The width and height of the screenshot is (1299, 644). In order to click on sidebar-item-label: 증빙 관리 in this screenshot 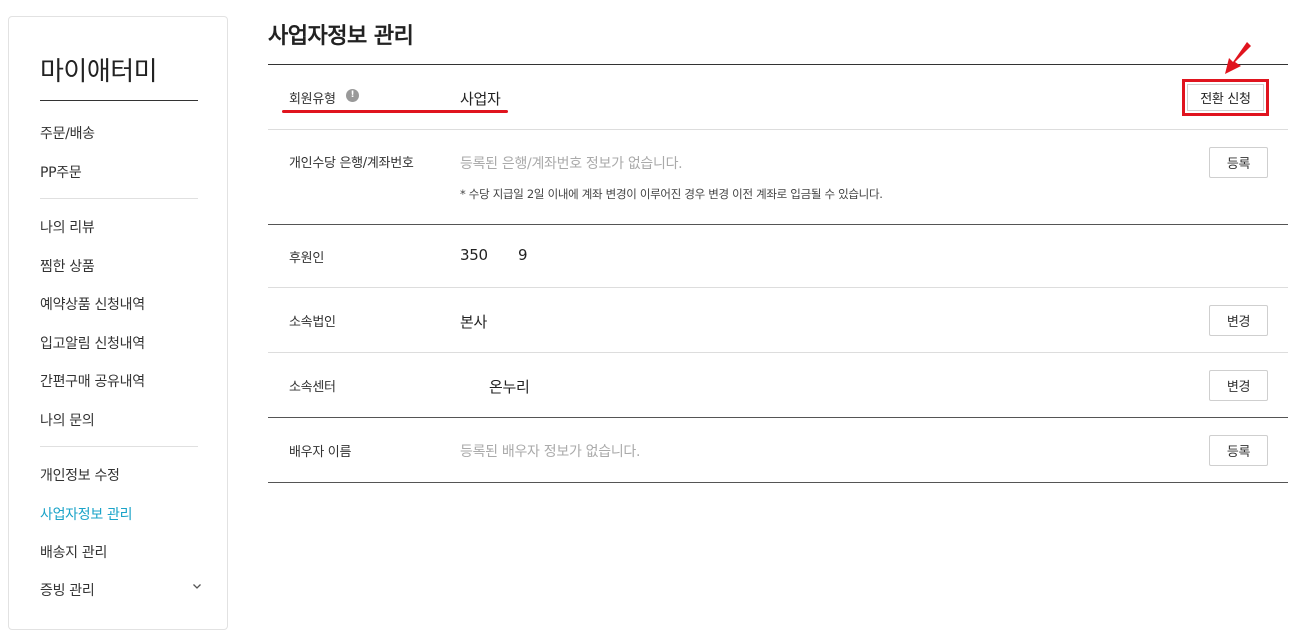, I will do `click(67, 591)`.